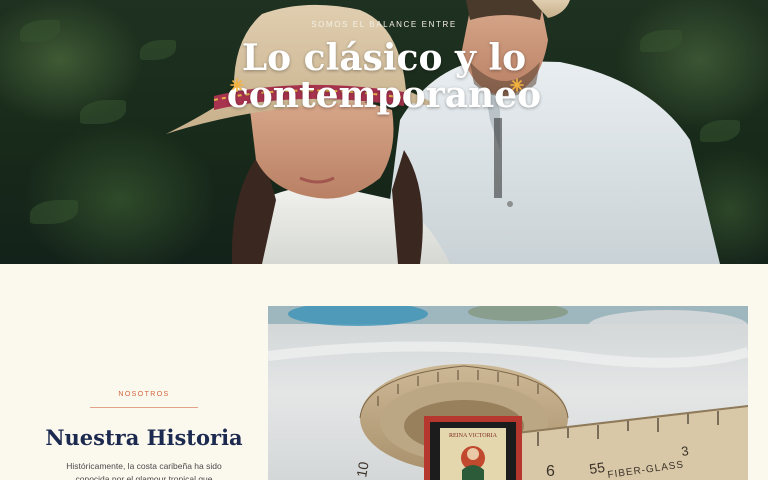 This screenshot has height=480, width=768. What do you see at coordinates (144, 437) in the screenshot?
I see `section-title: Nuestra Historia` at bounding box center [144, 437].